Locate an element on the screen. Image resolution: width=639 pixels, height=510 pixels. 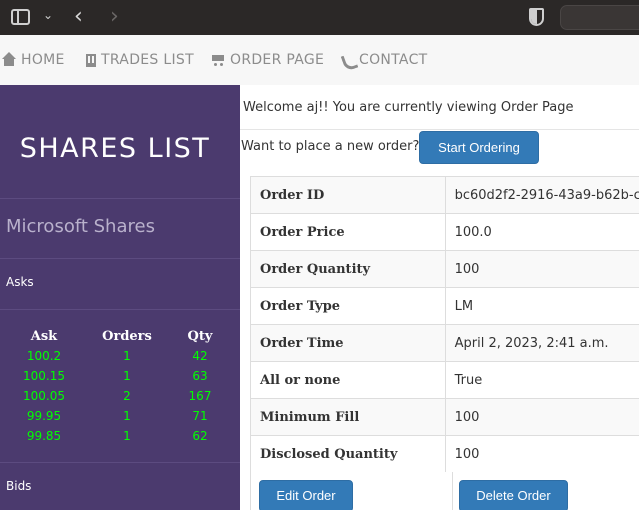
nav-contact: CONTACT is located at coordinates (385, 60).